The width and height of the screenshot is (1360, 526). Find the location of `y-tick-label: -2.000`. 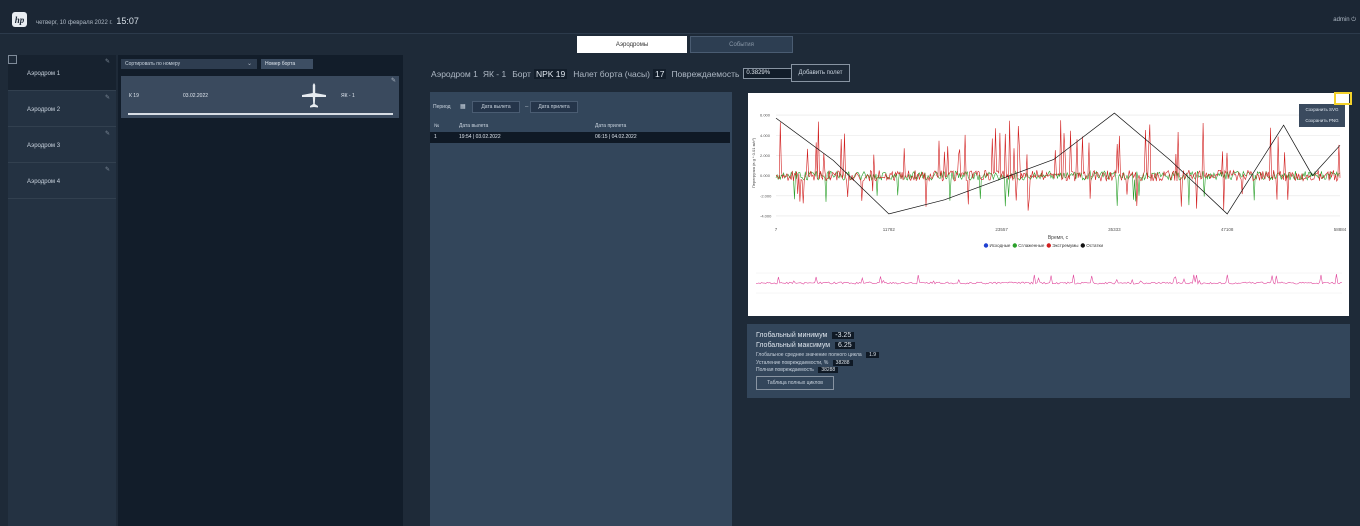

y-tick-label: -2.000 is located at coordinates (766, 195).